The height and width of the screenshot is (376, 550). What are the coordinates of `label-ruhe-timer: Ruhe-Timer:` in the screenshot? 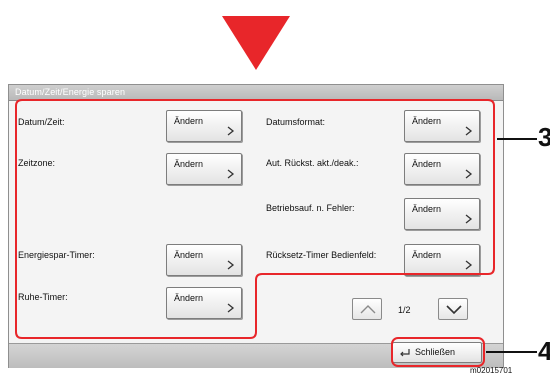 It's located at (43, 297).